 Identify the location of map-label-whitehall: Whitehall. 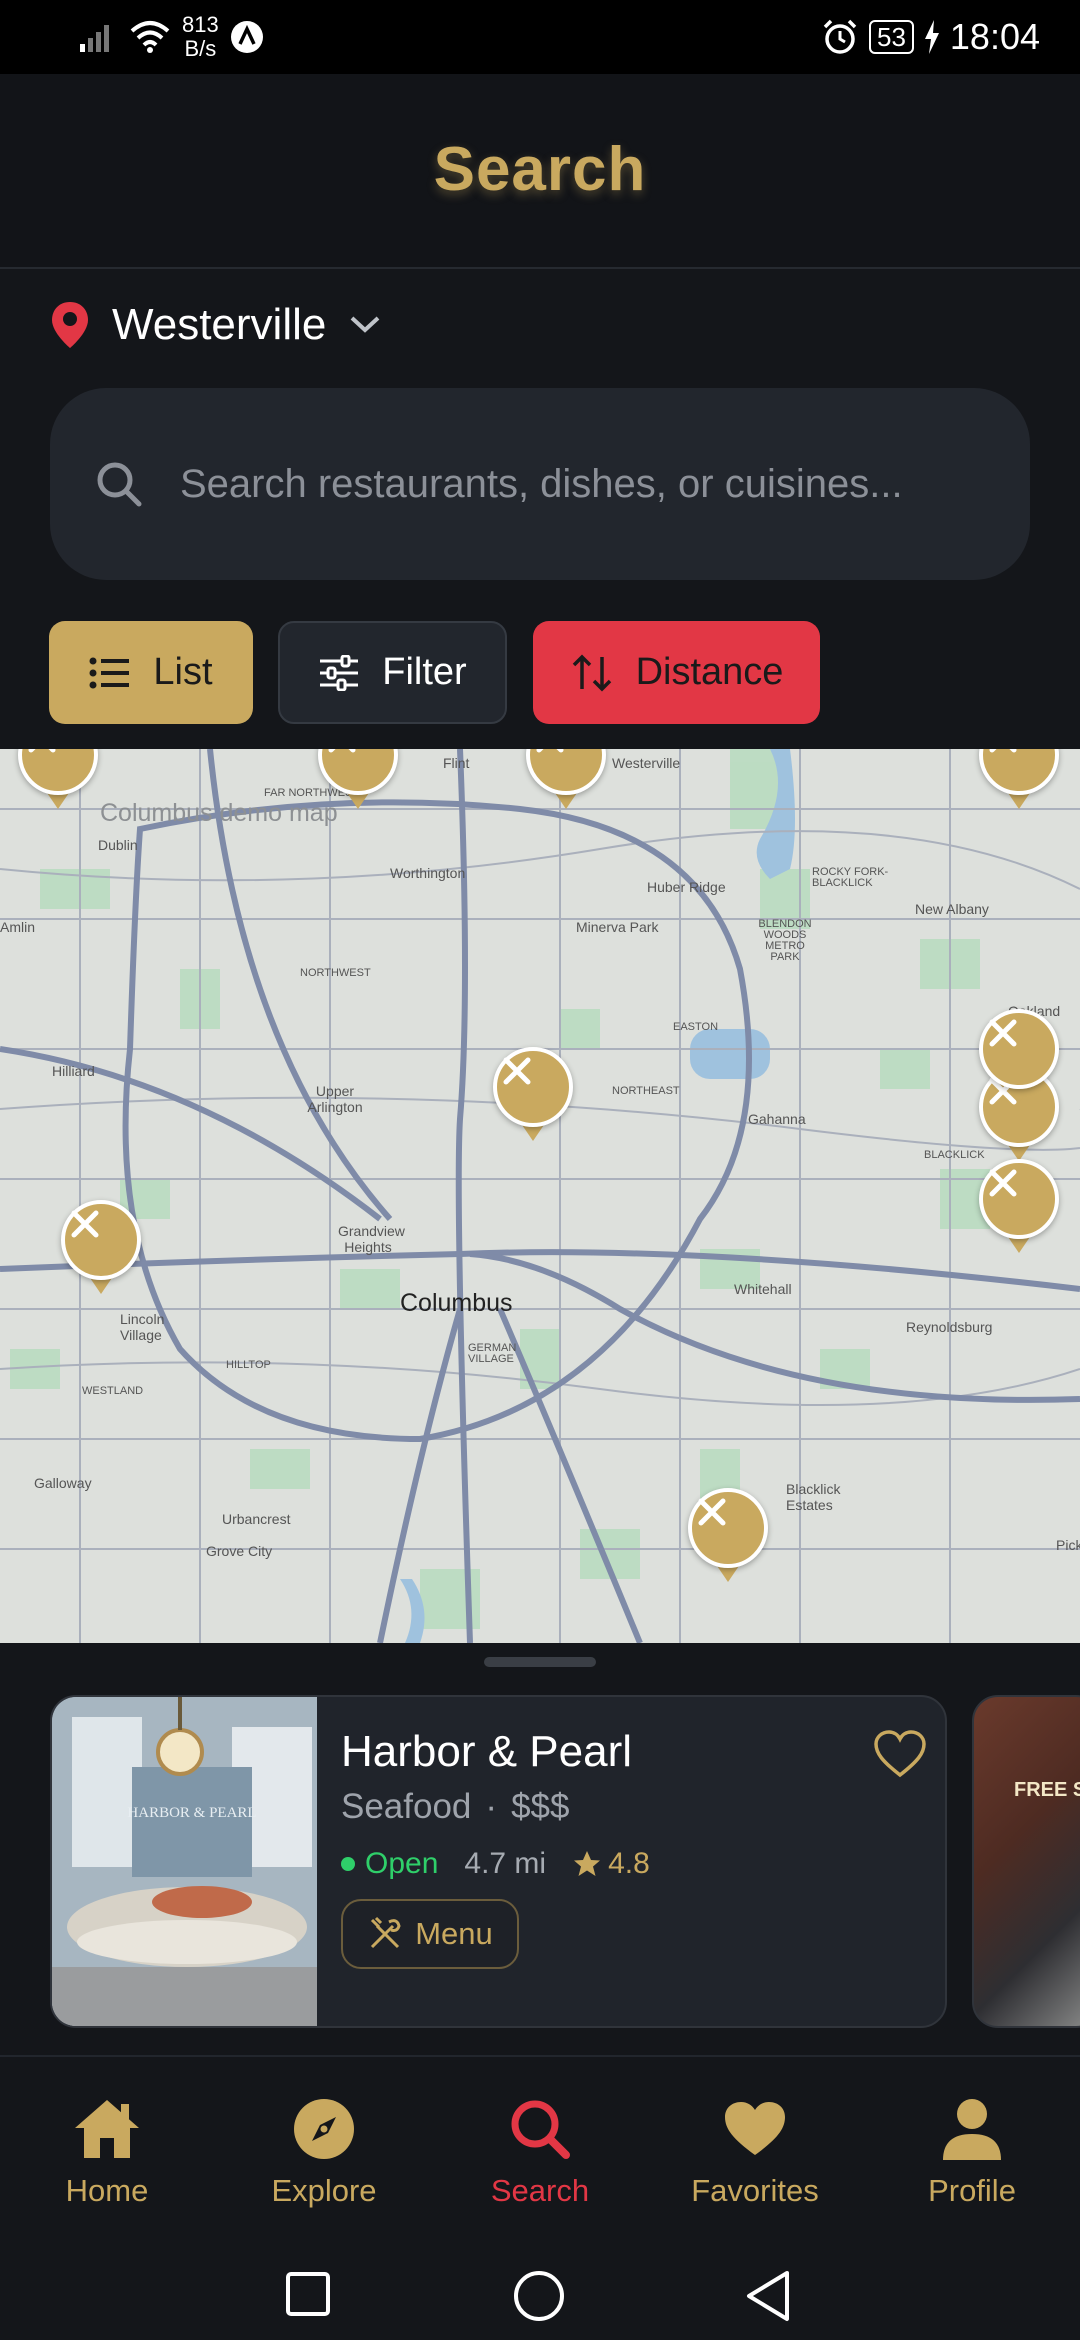
(763, 1289).